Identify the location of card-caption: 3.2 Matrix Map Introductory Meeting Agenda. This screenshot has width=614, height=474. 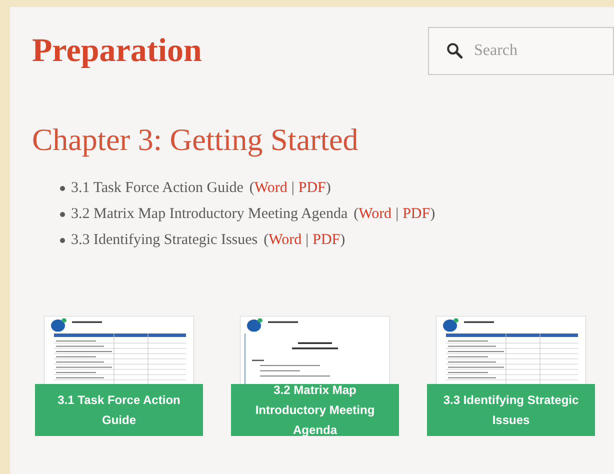
(315, 410).